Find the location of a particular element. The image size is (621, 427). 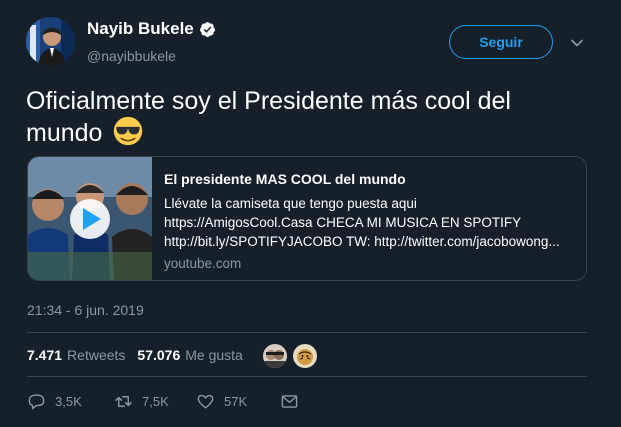

card-domain: youtube.com is located at coordinates (203, 263).